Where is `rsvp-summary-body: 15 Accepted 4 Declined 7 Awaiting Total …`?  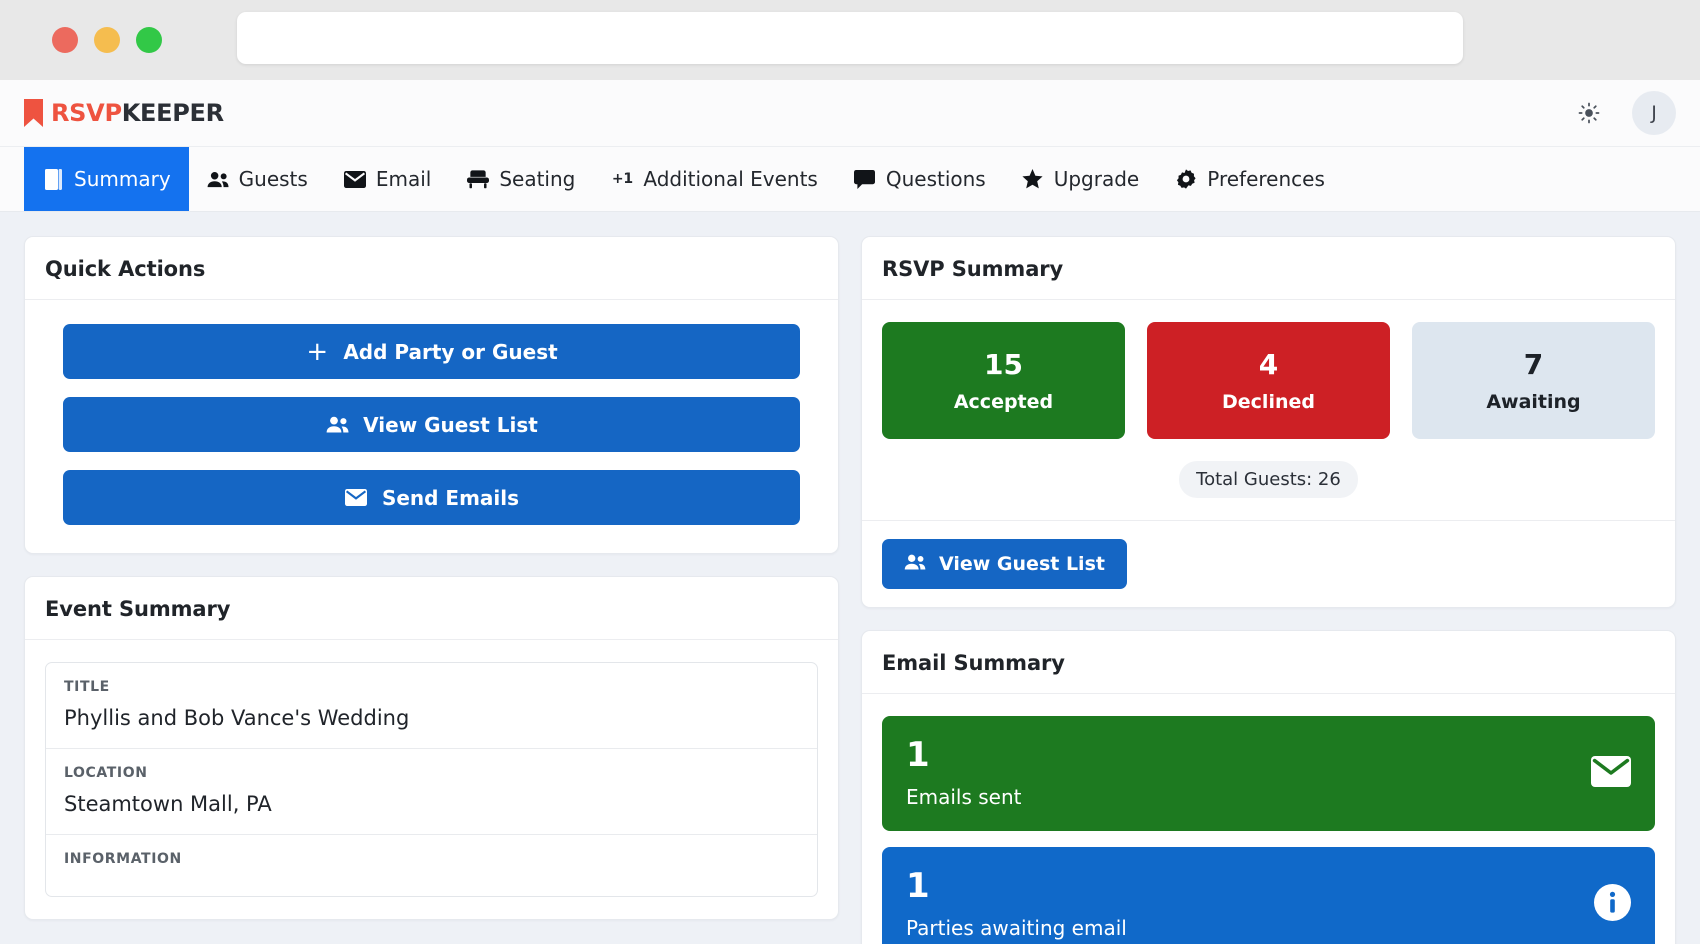
rsvp-summary-body: 15 Accepted 4 Declined 7 Awaiting Total … is located at coordinates (1268, 410).